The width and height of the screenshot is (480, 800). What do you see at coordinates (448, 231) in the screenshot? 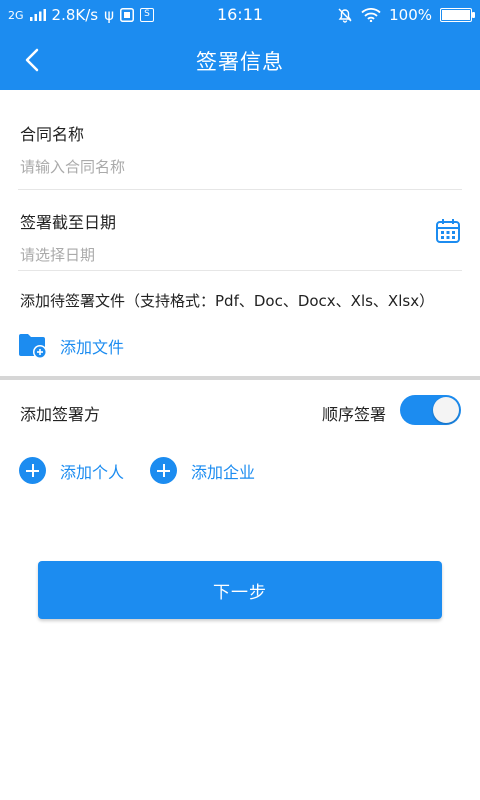
I see `calendar-icon` at bounding box center [448, 231].